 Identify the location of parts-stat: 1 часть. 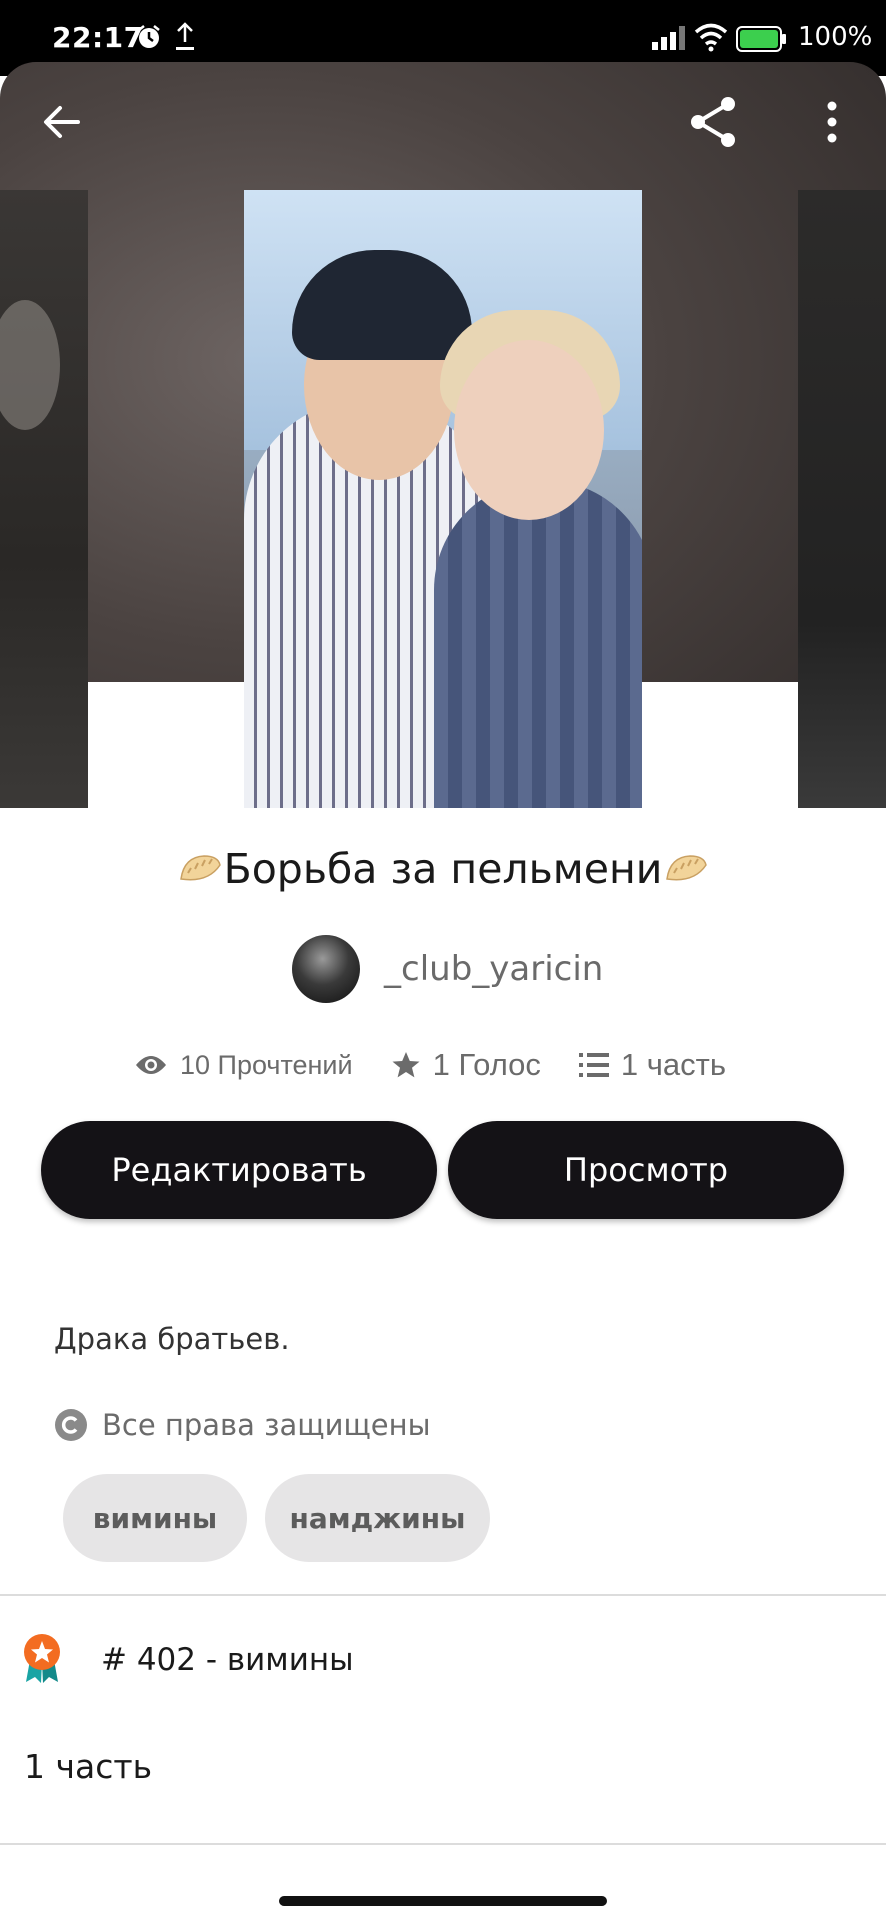
(652, 1065).